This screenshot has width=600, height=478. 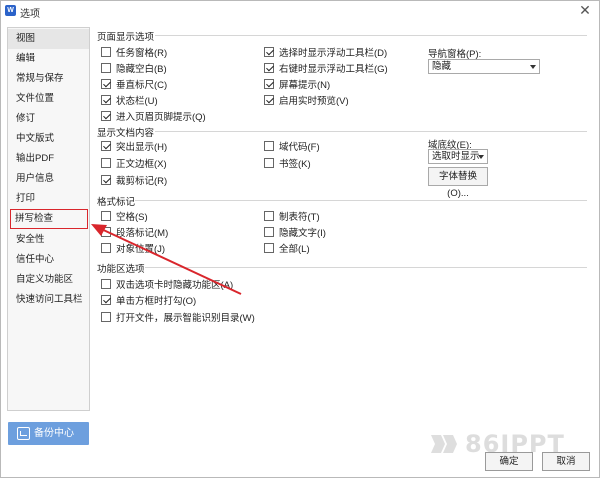 I want to click on checkbox-label: 单击方框时打勾(O), so click(x=156, y=301).